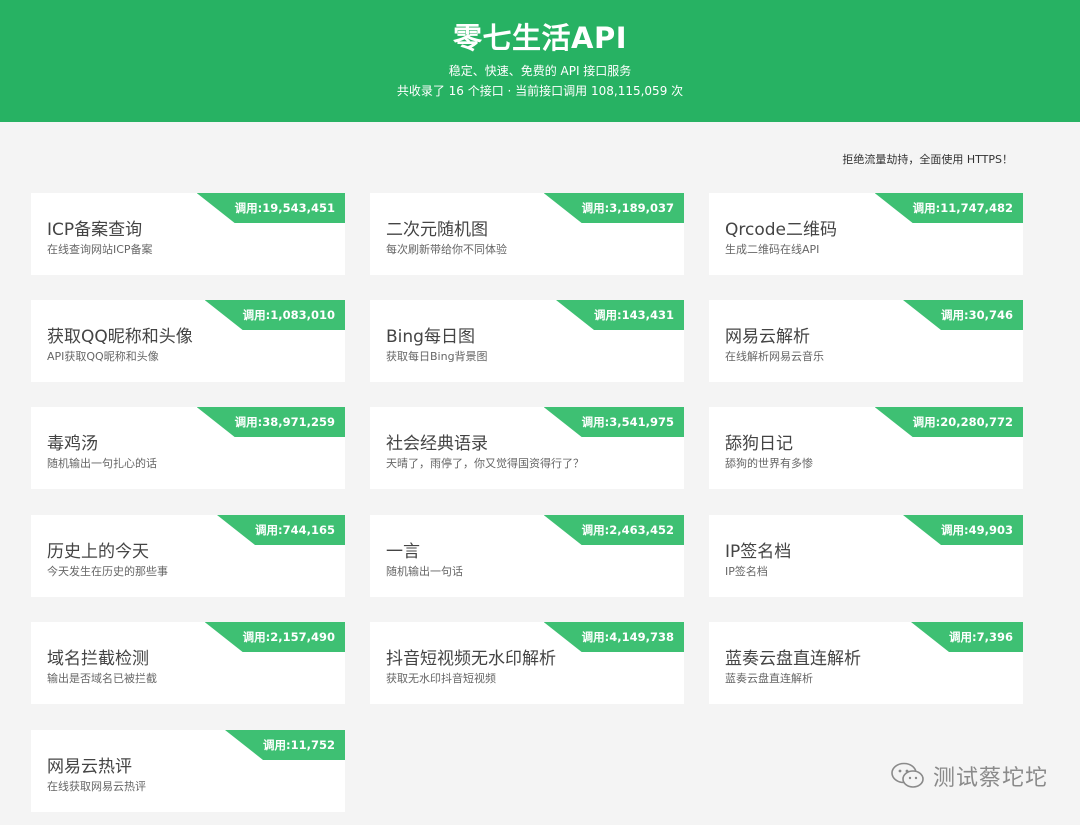 This screenshot has width=1080, height=825. I want to click on api-card: 调用:11,752 网易云热评在线获取网易云热评, so click(188, 771).